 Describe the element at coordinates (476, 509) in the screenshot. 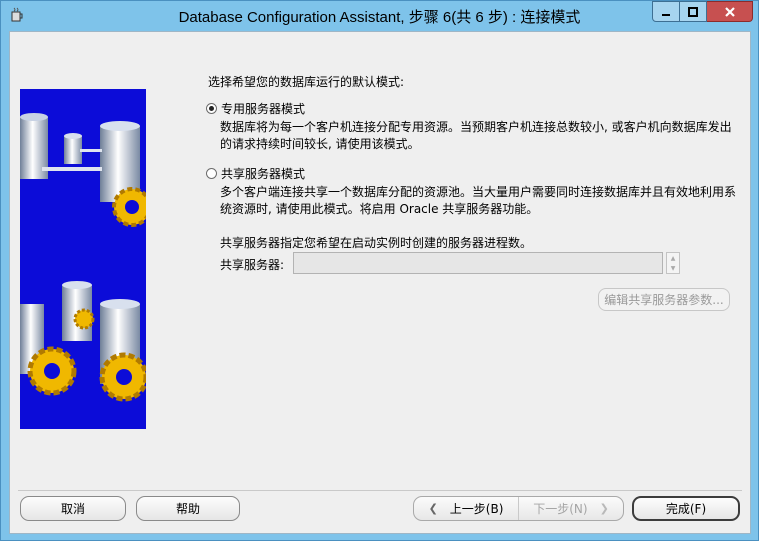

I see `back-button-label: 上一步(B)` at that location.